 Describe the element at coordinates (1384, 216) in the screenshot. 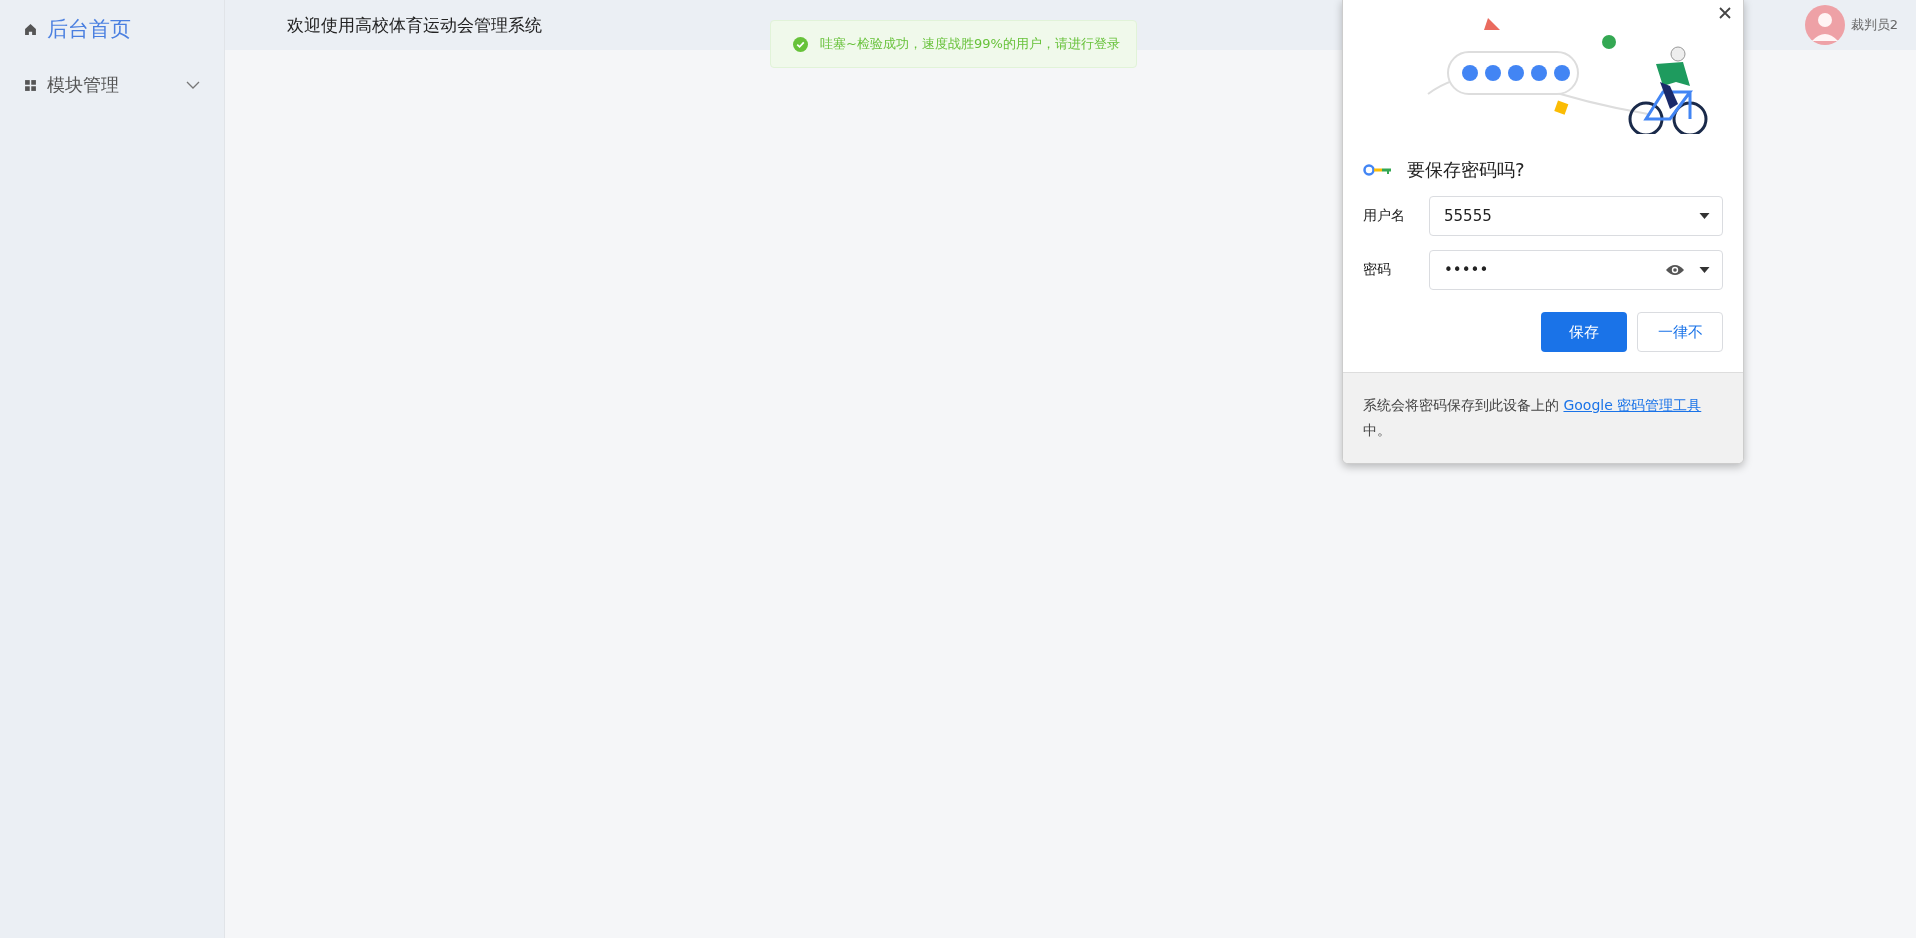

I see `field-label: 用户名` at that location.